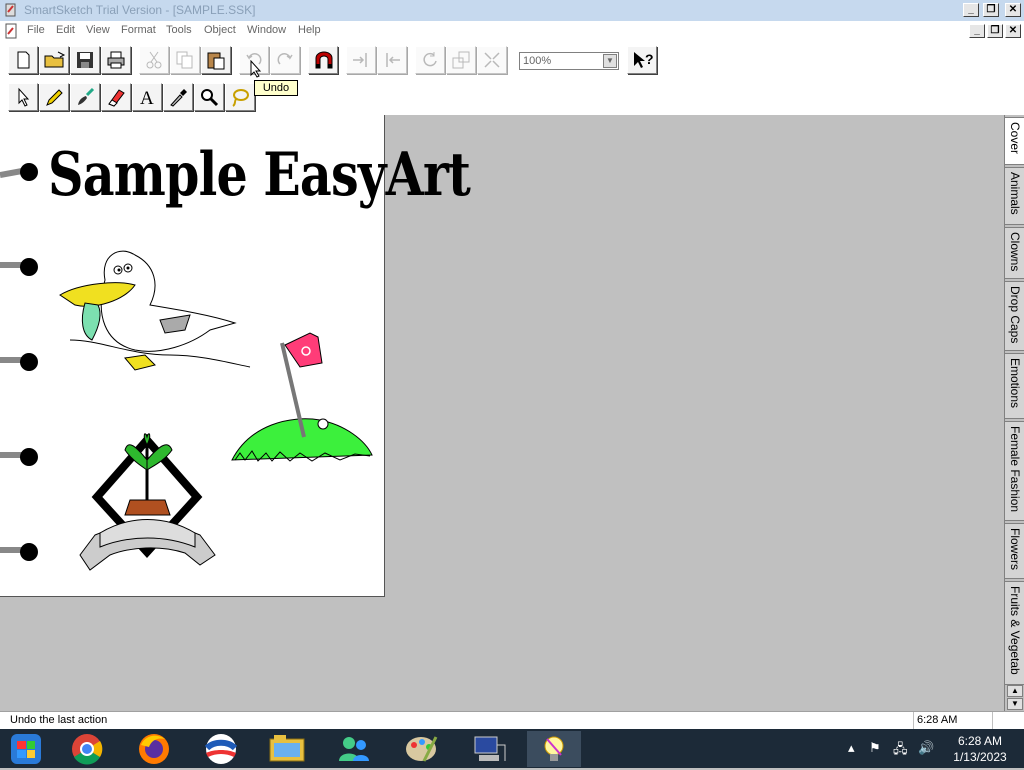  I want to click on svg-text: A, so click(147, 97).